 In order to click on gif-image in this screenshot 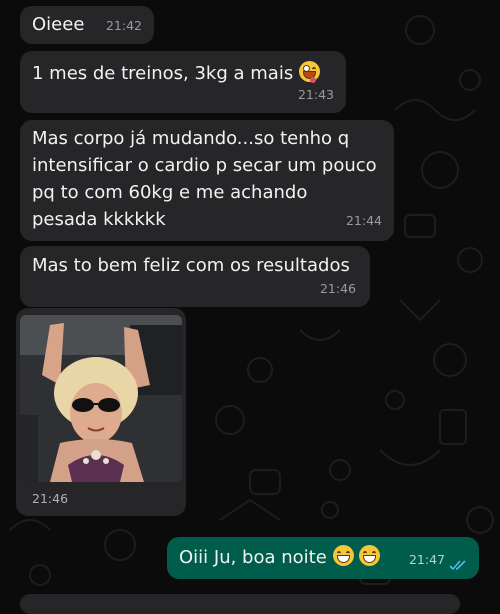, I will do `click(101, 398)`.